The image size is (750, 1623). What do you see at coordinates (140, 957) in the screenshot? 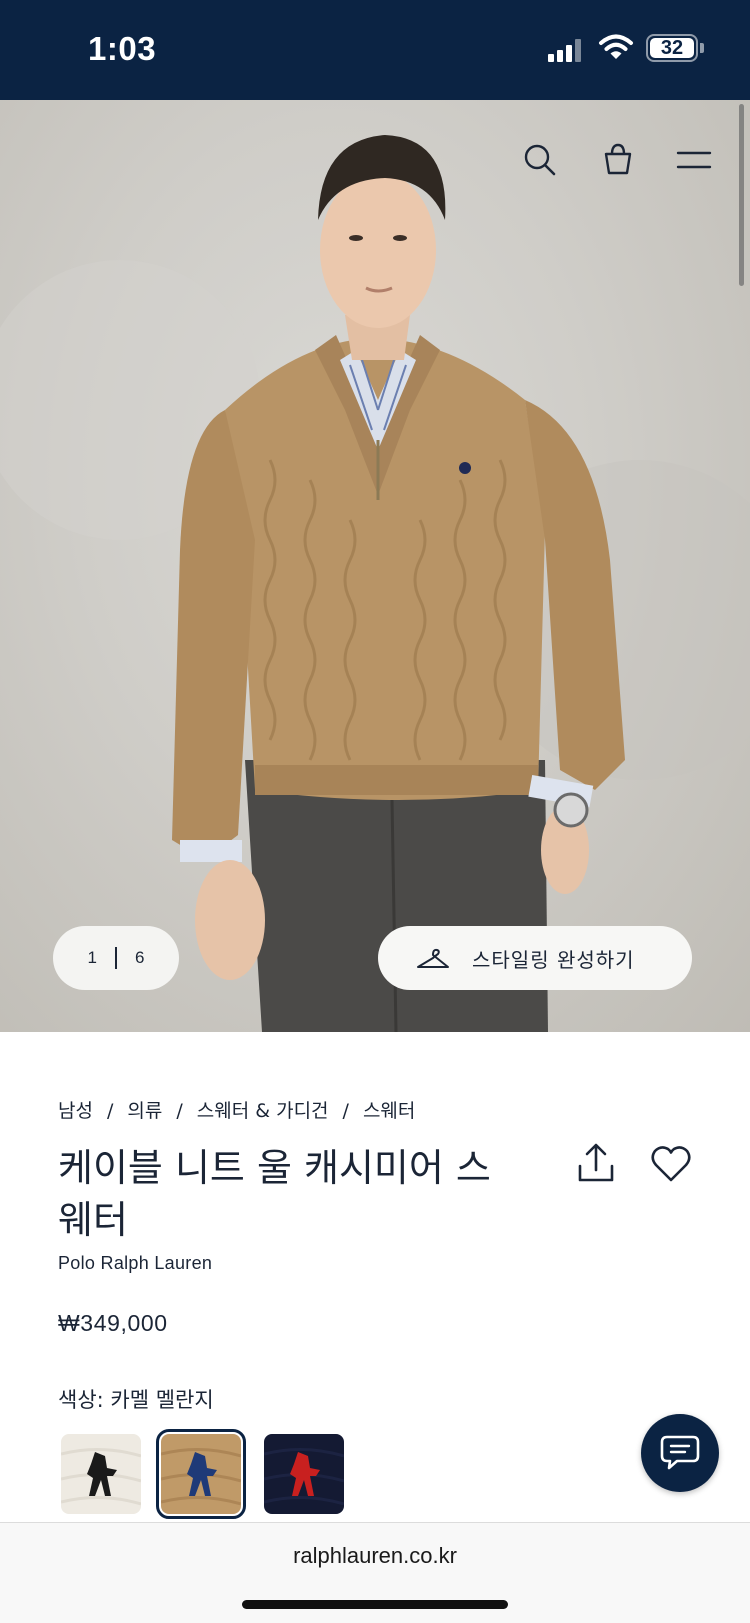
I see `pager-total: 6` at bounding box center [140, 957].